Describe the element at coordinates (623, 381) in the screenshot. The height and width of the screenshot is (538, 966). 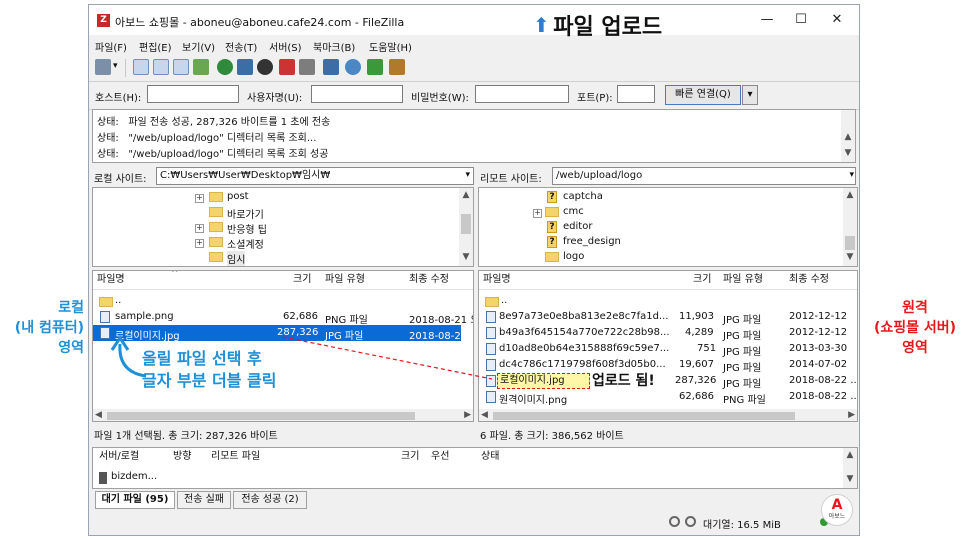
I see `uploaded-caption: 업로드 됨!` at that location.